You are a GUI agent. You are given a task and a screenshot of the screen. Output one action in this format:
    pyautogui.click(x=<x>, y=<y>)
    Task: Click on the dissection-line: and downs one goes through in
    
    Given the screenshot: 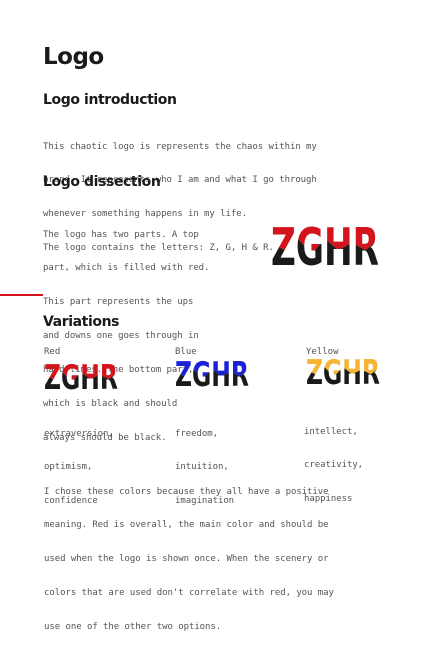 What is the action you would take?
    pyautogui.click(x=121, y=336)
    